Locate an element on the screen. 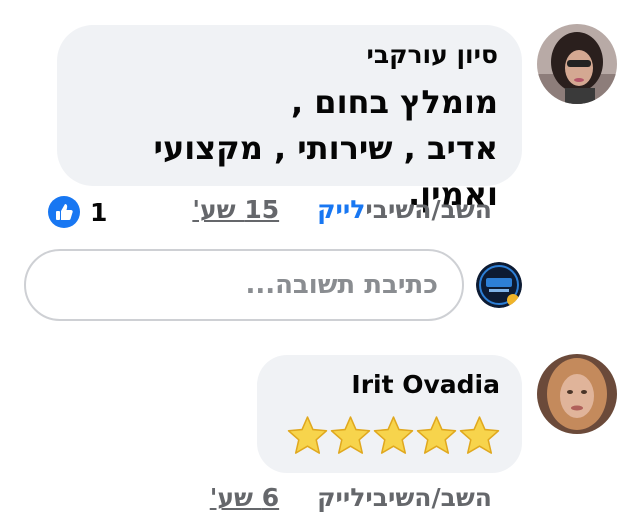  comment-line: מומלץ בחום , is located at coordinates (394, 102).